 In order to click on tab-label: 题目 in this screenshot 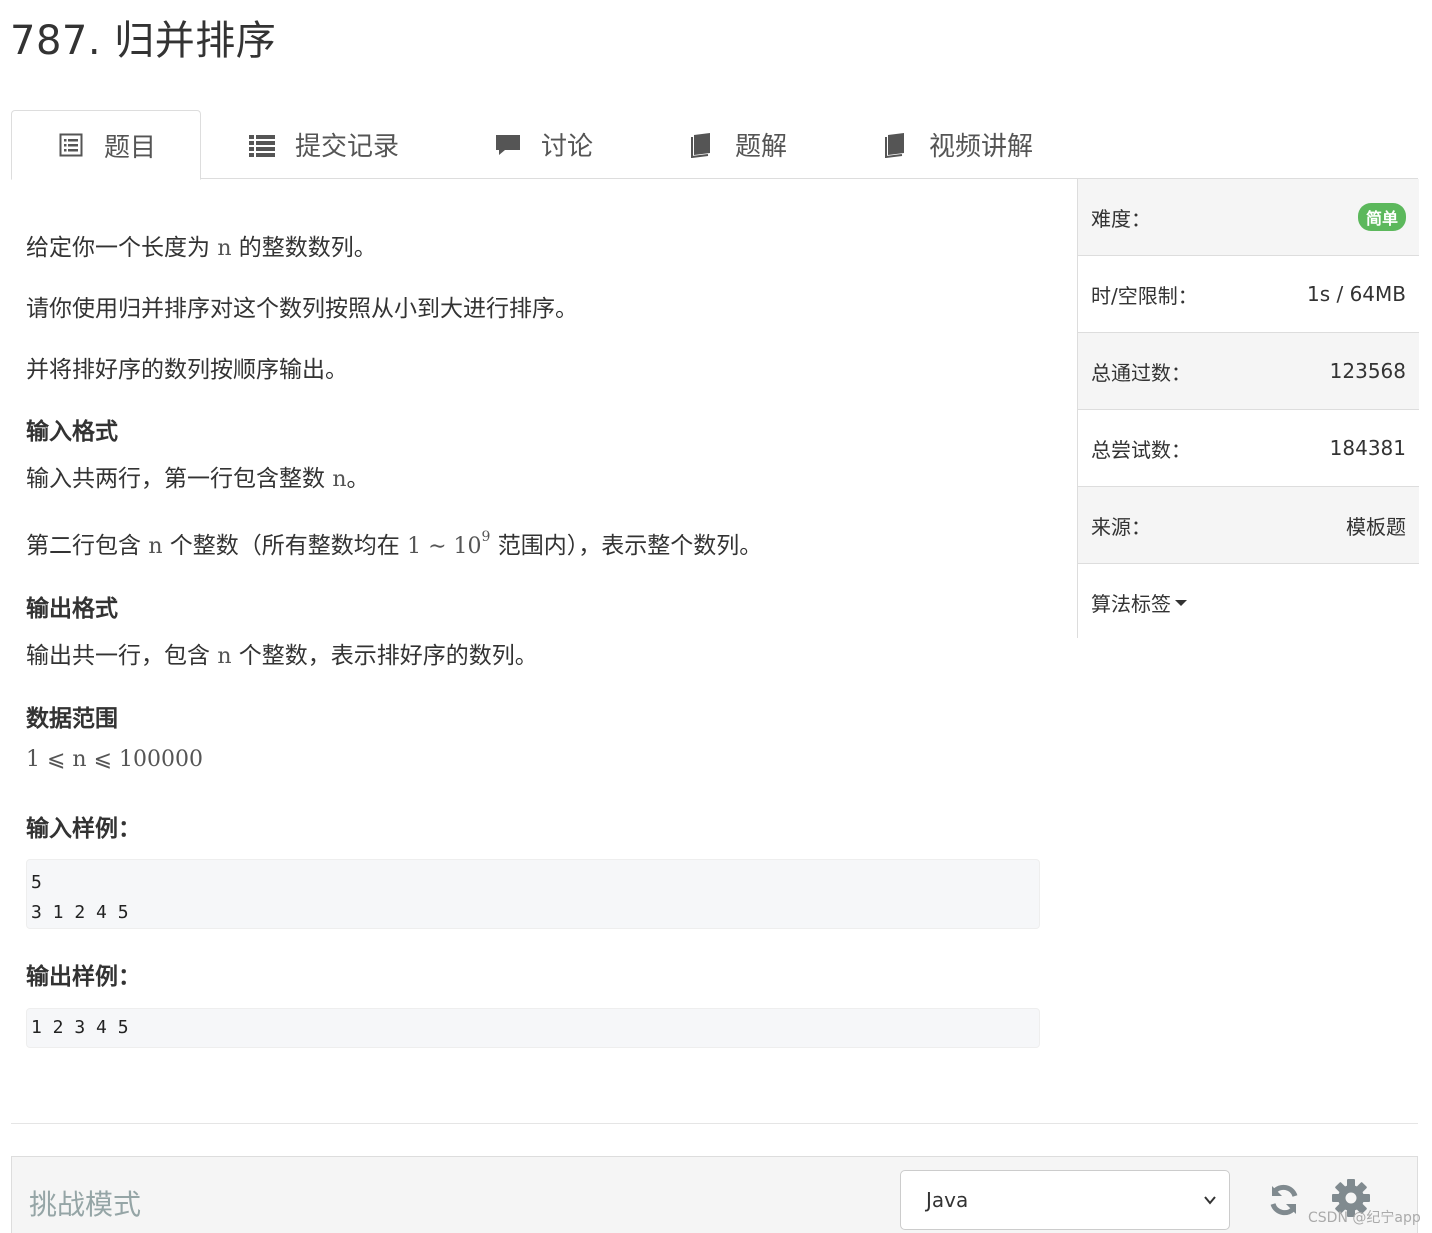, I will do `click(130, 147)`.